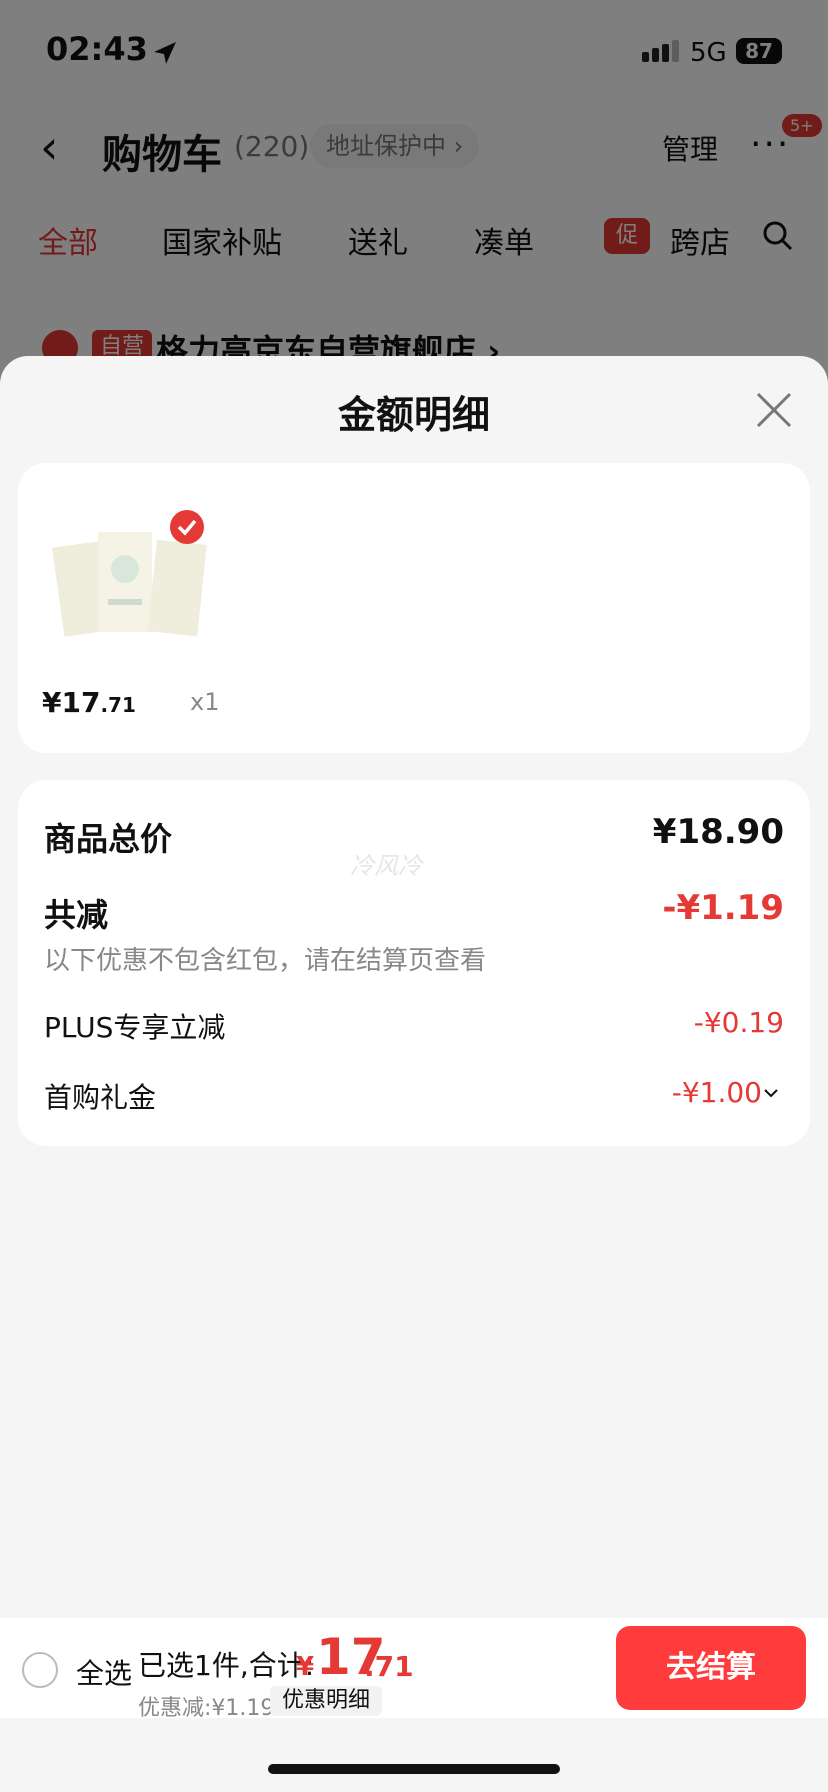  What do you see at coordinates (413, 415) in the screenshot?
I see `sheet-title: 金额明细` at bounding box center [413, 415].